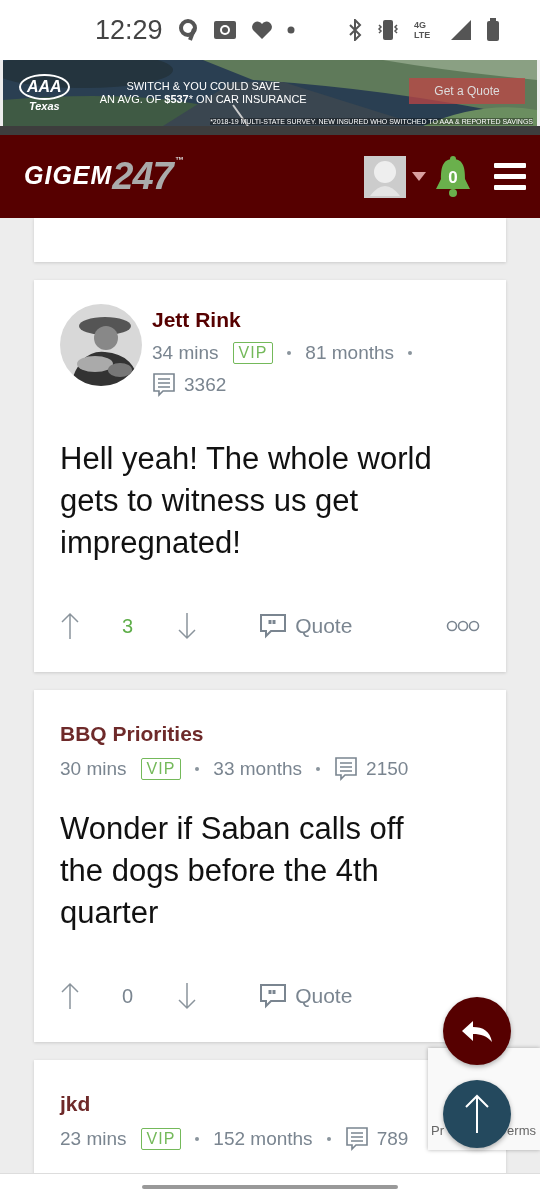 Image resolution: width=540 pixels, height=1200 pixels. What do you see at coordinates (128, 996) in the screenshot?
I see `vote-score: 0` at bounding box center [128, 996].